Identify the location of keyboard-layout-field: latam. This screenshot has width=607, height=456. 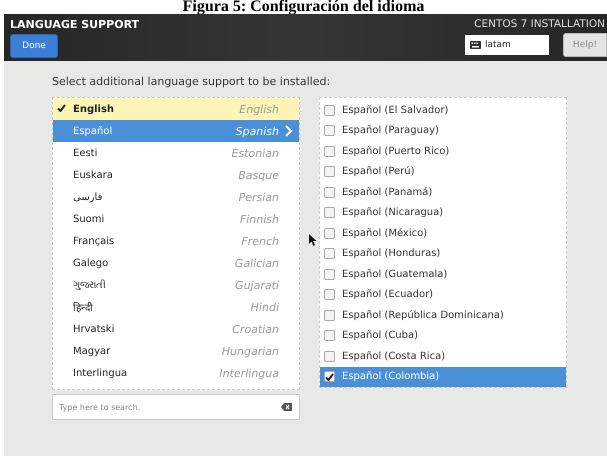
(507, 45).